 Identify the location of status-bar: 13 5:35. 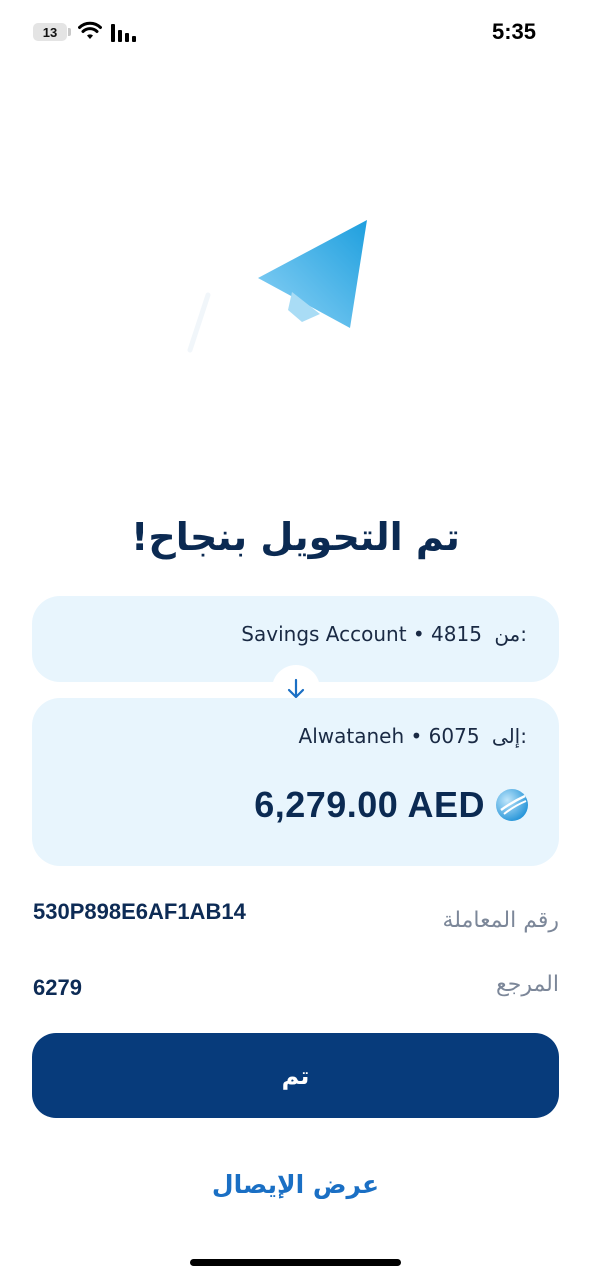
(295, 33).